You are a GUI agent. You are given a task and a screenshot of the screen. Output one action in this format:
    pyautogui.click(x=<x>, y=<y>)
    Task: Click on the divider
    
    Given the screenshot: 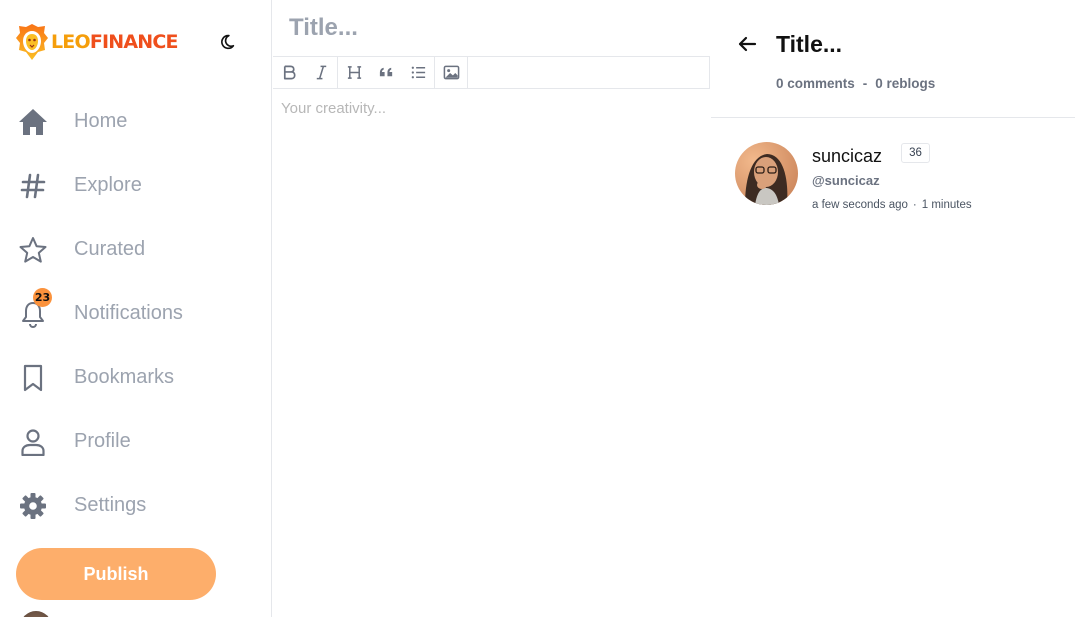 What is the action you would take?
    pyautogui.click(x=893, y=117)
    